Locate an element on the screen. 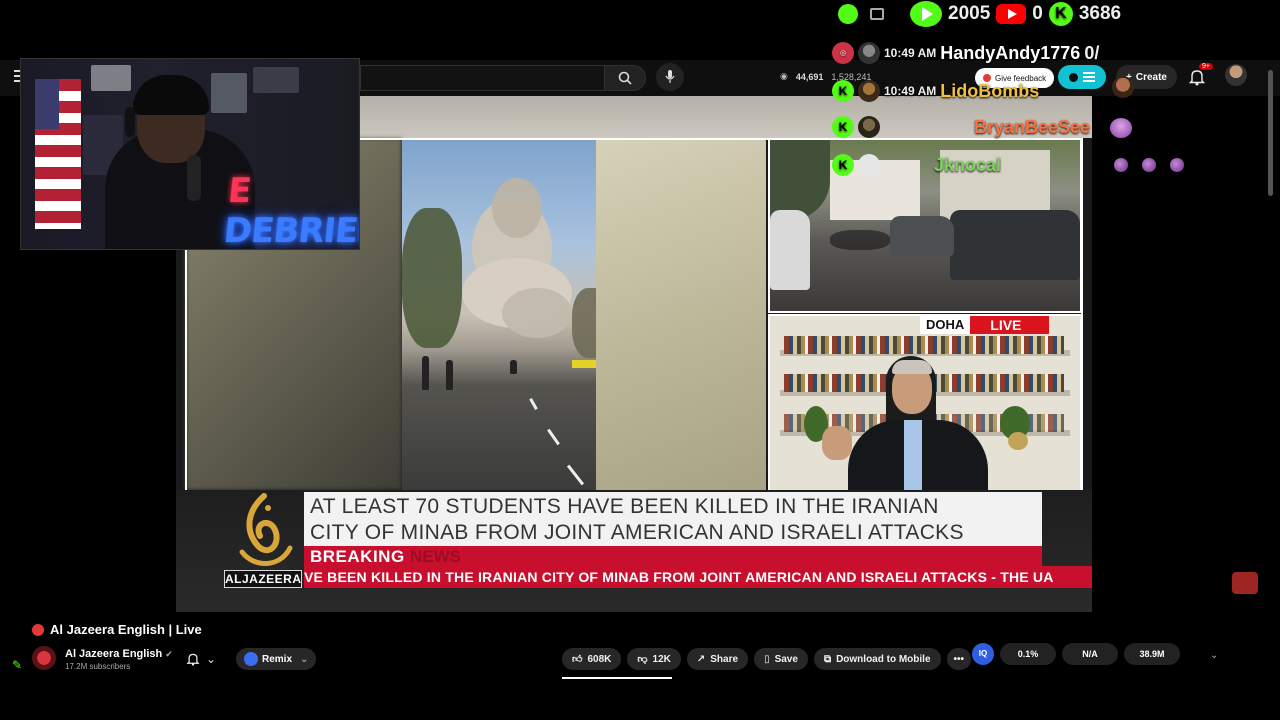 This screenshot has width=1280, height=720. dislike-button: 👎︎ 12K is located at coordinates (654, 659).